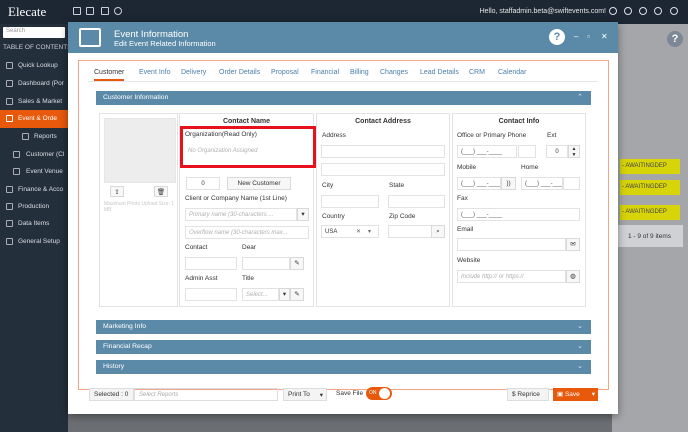 The image size is (688, 432). What do you see at coordinates (259, 183) in the screenshot?
I see `new-customer-button: New Customer` at bounding box center [259, 183].